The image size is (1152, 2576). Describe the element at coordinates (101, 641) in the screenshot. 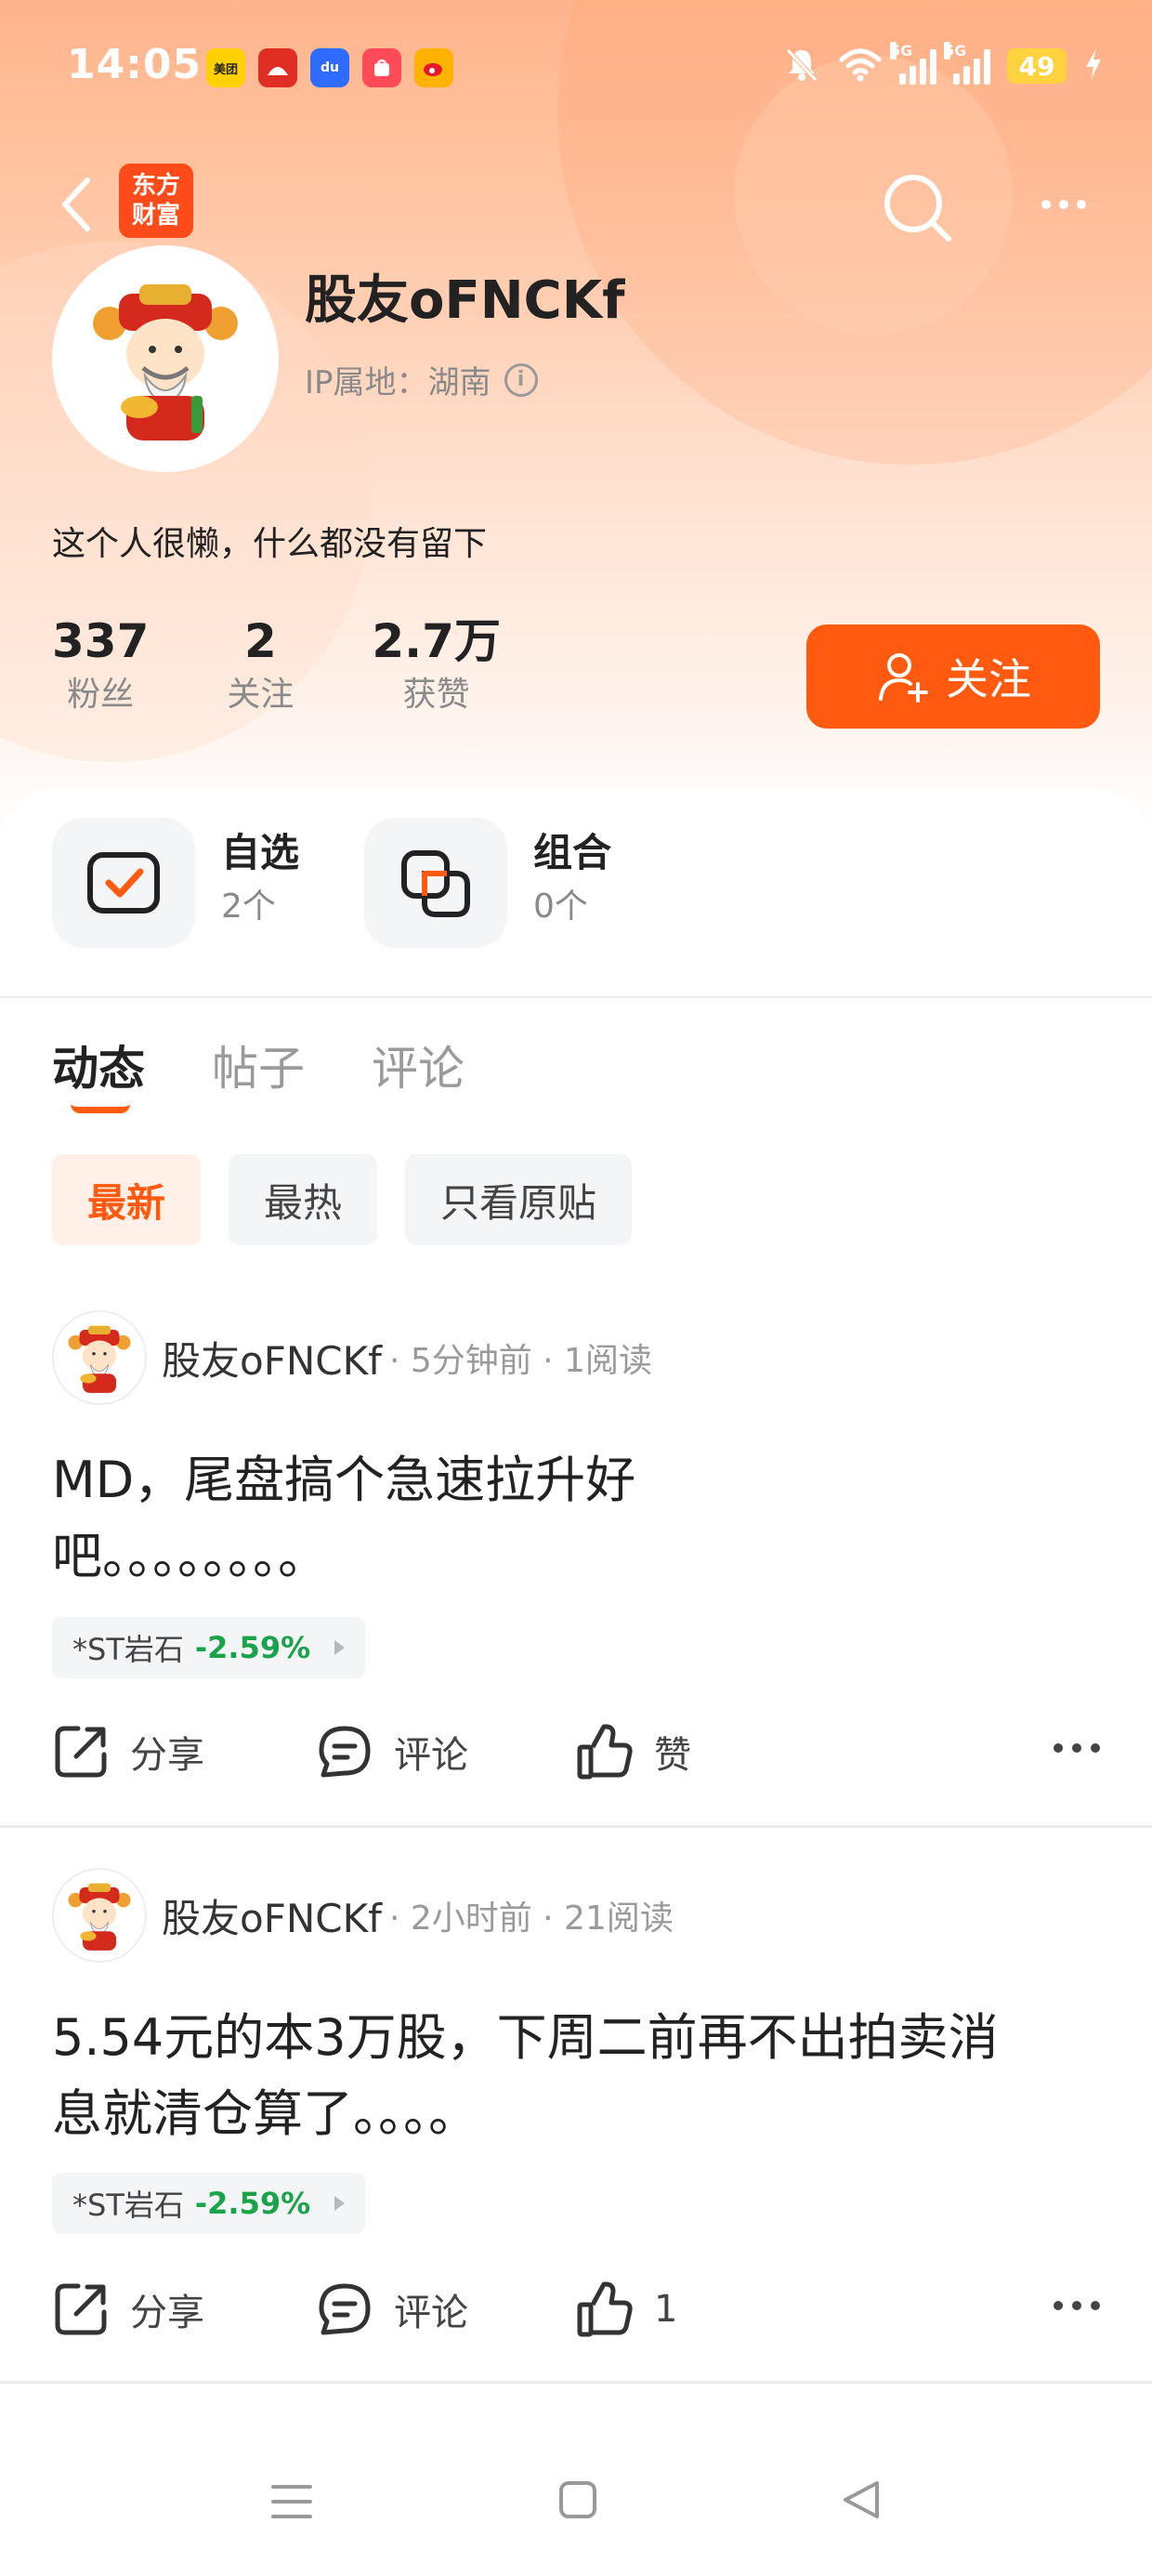

I see `stat-value: 337` at that location.